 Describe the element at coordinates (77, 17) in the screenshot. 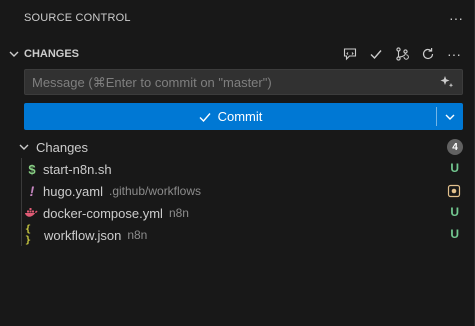

I see `panel-title: SOURCE CONTROL` at that location.